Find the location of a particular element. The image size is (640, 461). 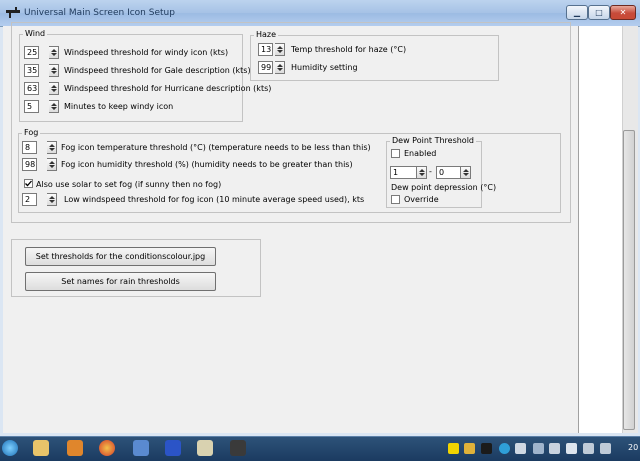

fog-wind-spinner is located at coordinates (52, 199).